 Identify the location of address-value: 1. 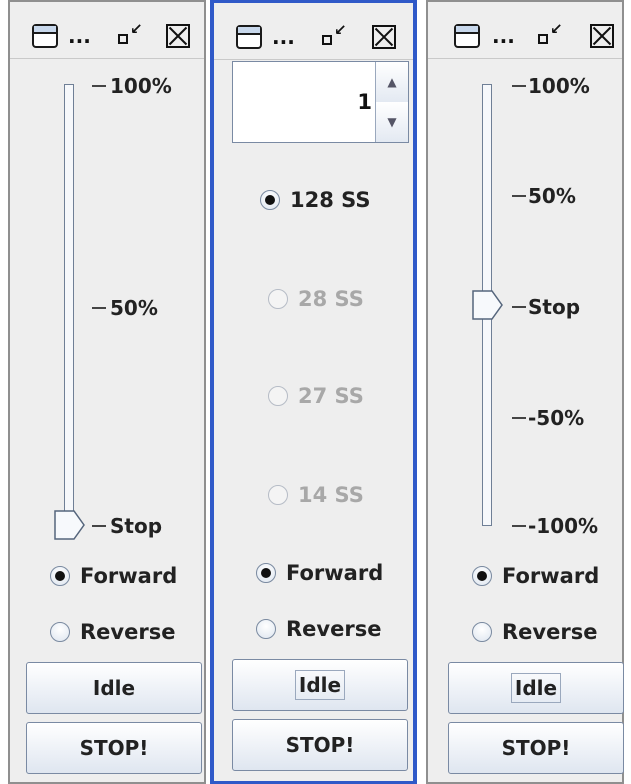
(364, 102).